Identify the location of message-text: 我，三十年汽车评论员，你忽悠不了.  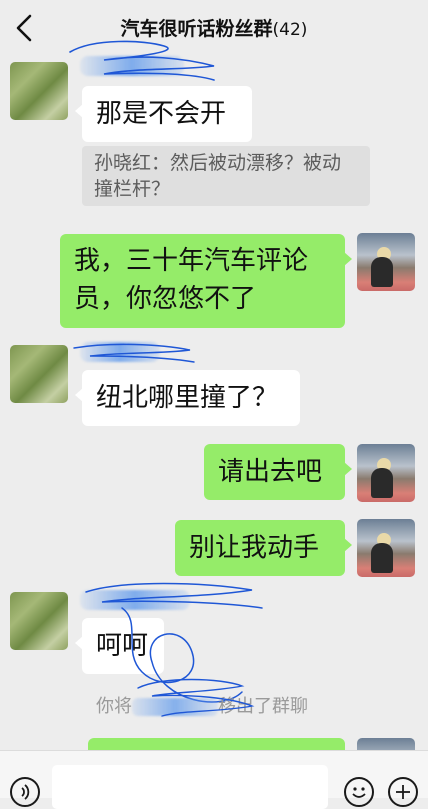
(191, 280).